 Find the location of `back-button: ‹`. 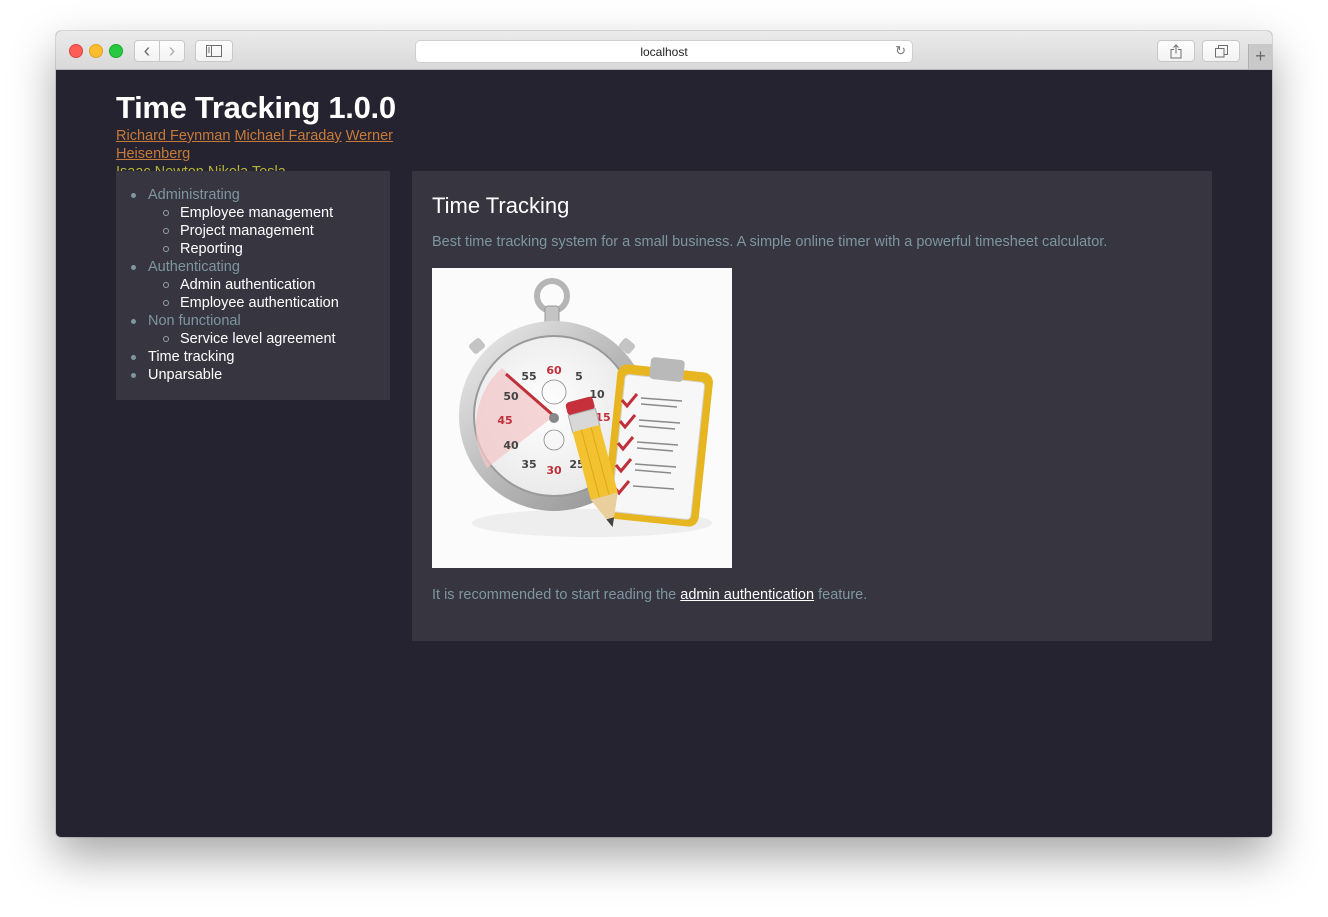

back-button: ‹ is located at coordinates (147, 51).